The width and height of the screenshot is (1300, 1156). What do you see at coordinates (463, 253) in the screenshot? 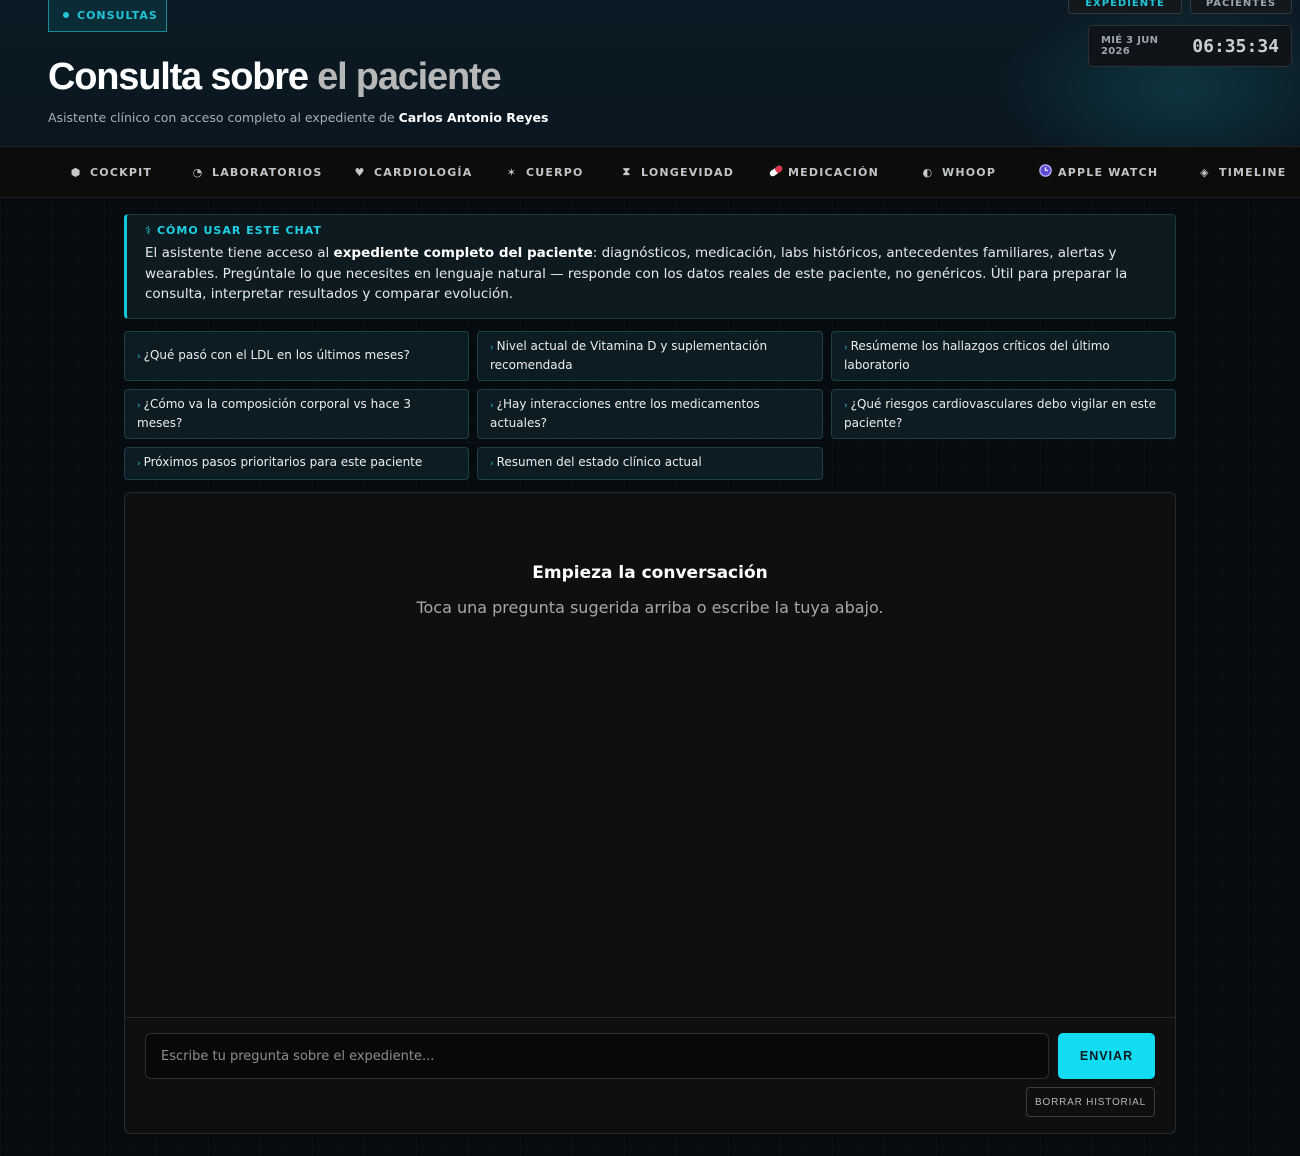
I see `help-text-bold: expediente completo del paciente` at bounding box center [463, 253].